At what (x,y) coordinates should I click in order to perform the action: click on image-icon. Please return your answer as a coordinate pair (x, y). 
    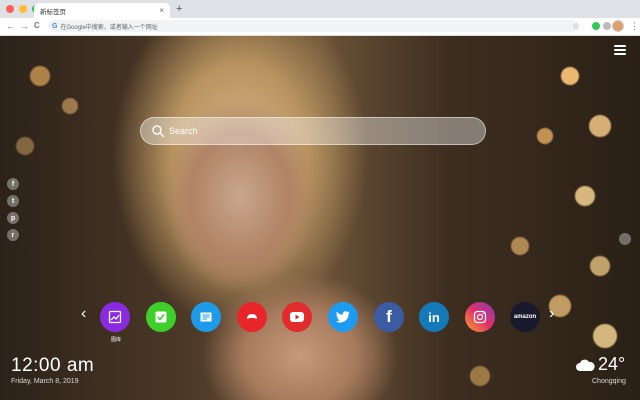
    Looking at the image, I should click on (115, 317).